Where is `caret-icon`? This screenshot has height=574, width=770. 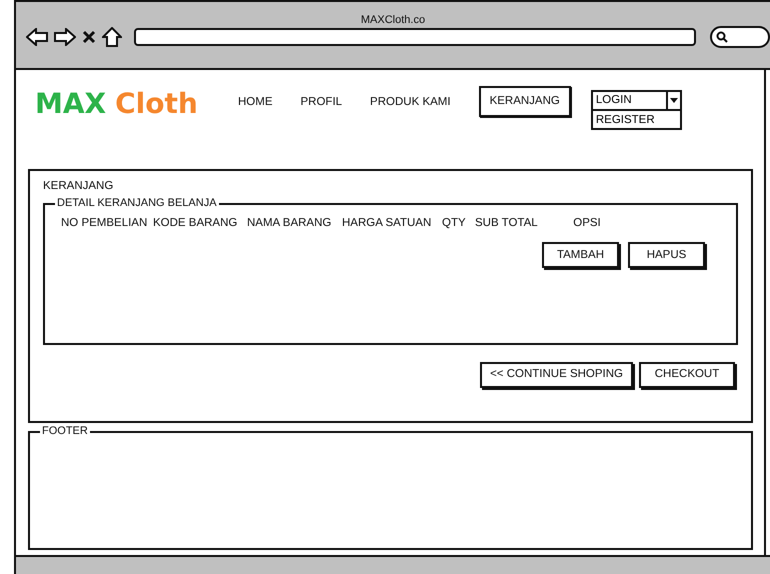
caret-icon is located at coordinates (674, 100).